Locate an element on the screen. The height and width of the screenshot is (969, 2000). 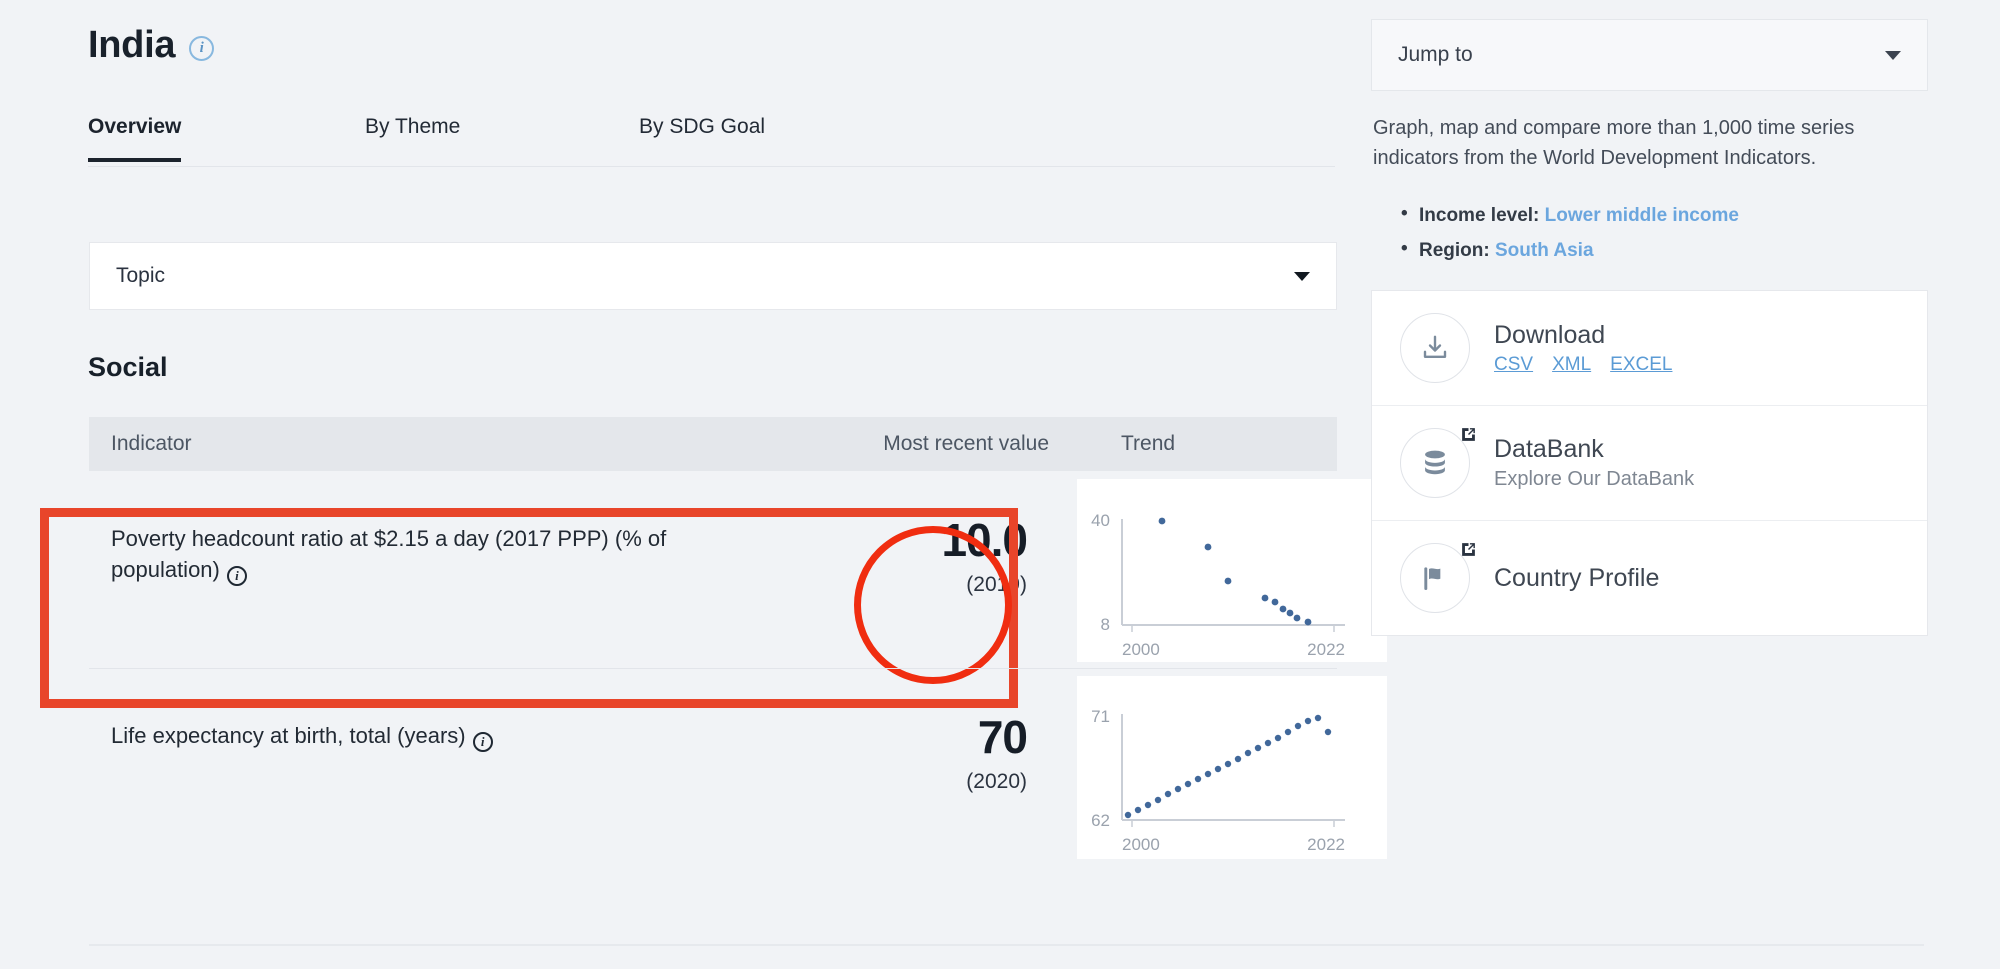
flag-icon is located at coordinates (1437, 578).